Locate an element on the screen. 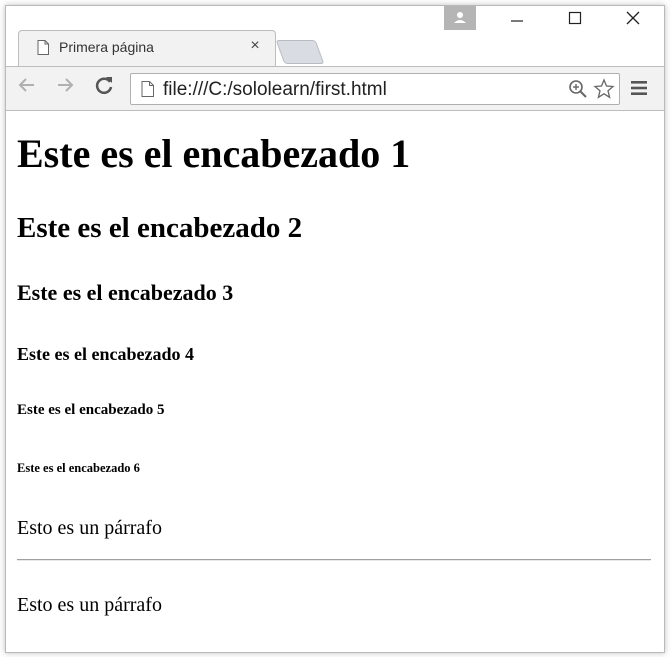 Image resolution: width=671 pixels, height=657 pixels. browser-toolbar: file:///C:/sololearn/first.html is located at coordinates (335, 88).